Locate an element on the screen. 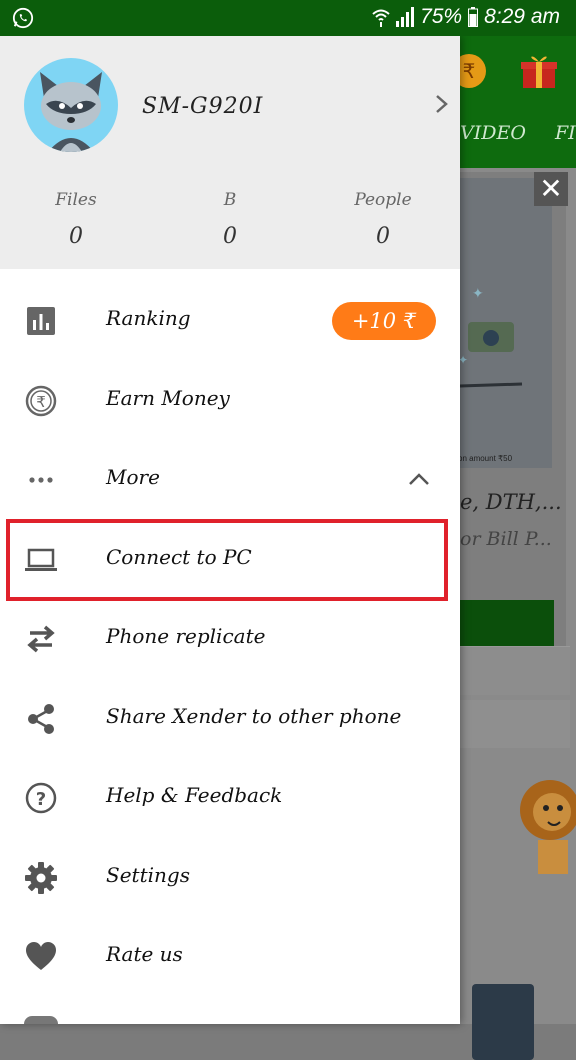 Image resolution: width=576 pixels, height=1060 pixels. whatsapp-icon is located at coordinates (23, 18).